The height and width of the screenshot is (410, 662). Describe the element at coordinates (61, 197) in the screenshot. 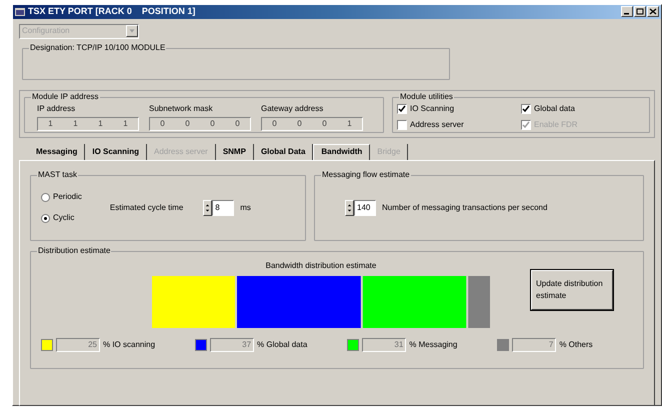

I see `radio-option: Periodic` at that location.